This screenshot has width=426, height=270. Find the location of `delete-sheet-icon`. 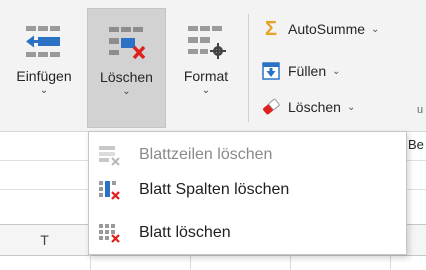

delete-sheet-icon is located at coordinates (109, 233).